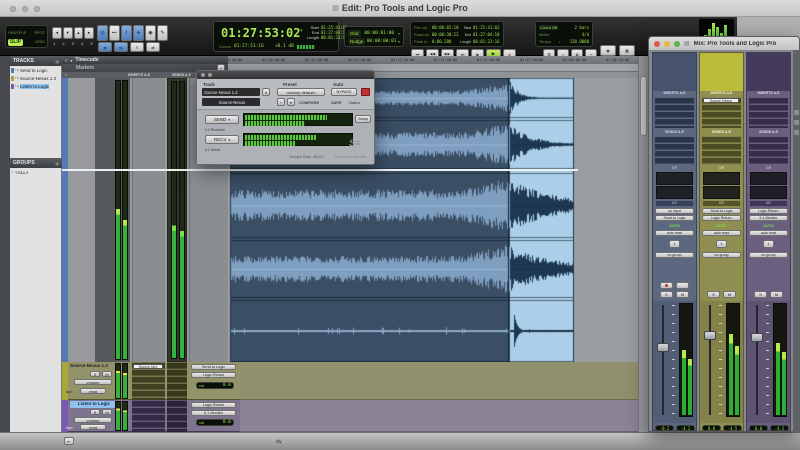 The image size is (800, 450). What do you see at coordinates (69, 441) in the screenshot?
I see `footer-left-scroll-button: ⇤` at bounding box center [69, 441].